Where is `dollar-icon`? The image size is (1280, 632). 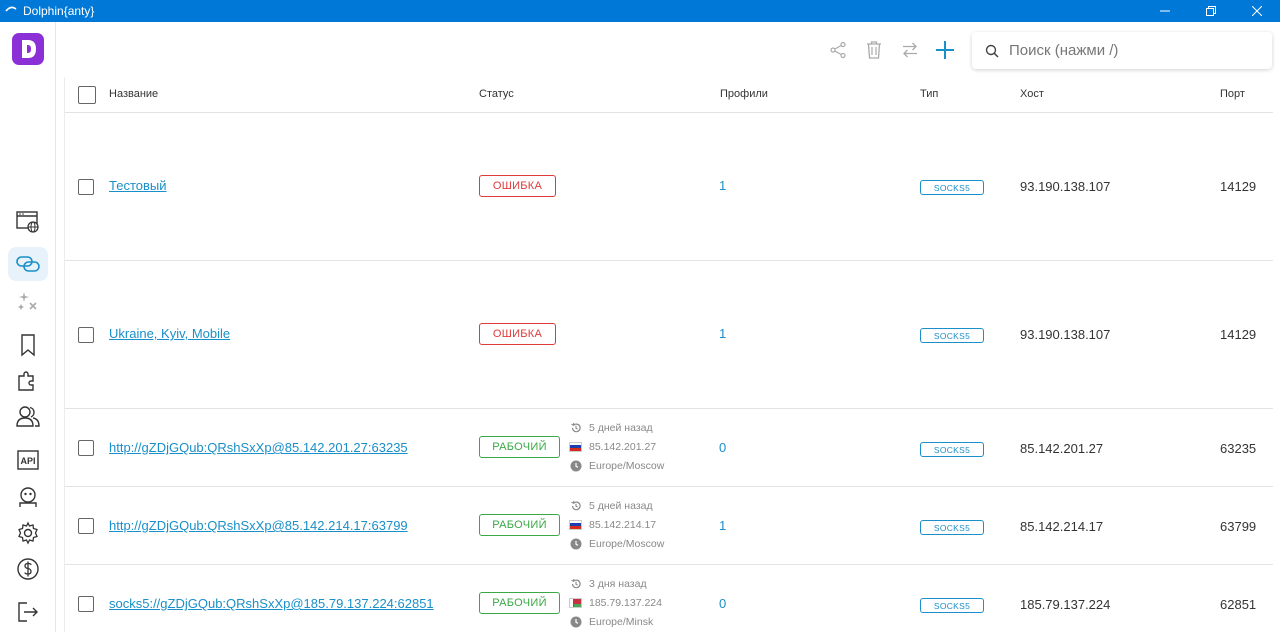 dollar-icon is located at coordinates (28, 569).